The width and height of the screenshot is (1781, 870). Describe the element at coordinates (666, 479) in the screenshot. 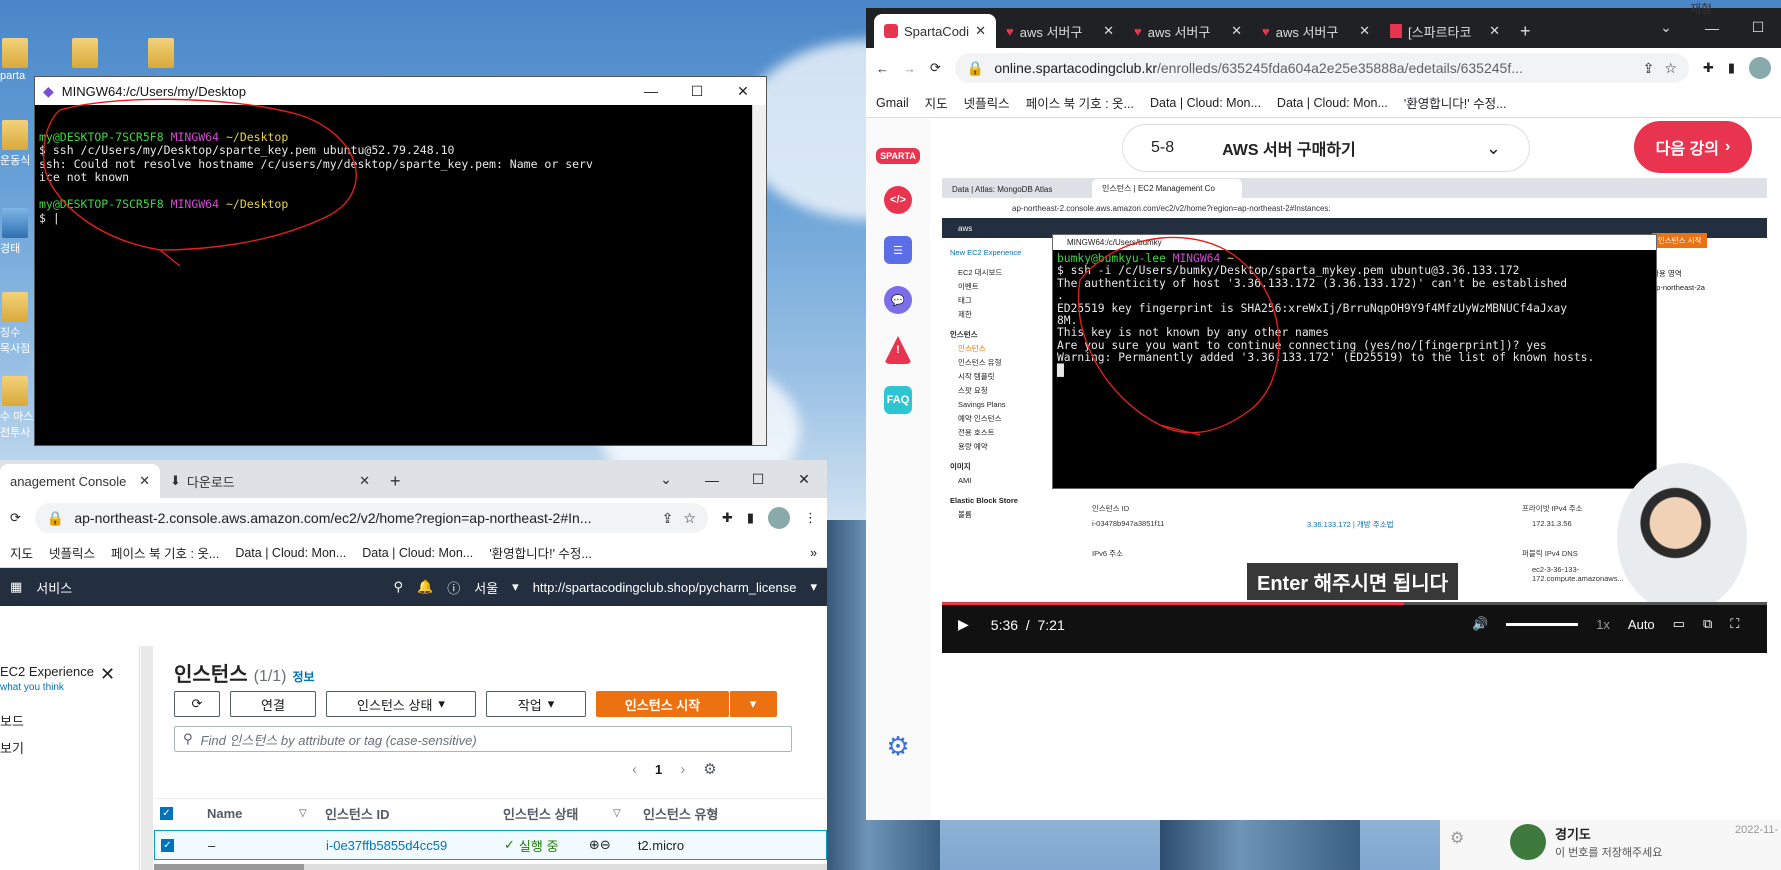

I see `tab-search-icon: ⌄` at that location.